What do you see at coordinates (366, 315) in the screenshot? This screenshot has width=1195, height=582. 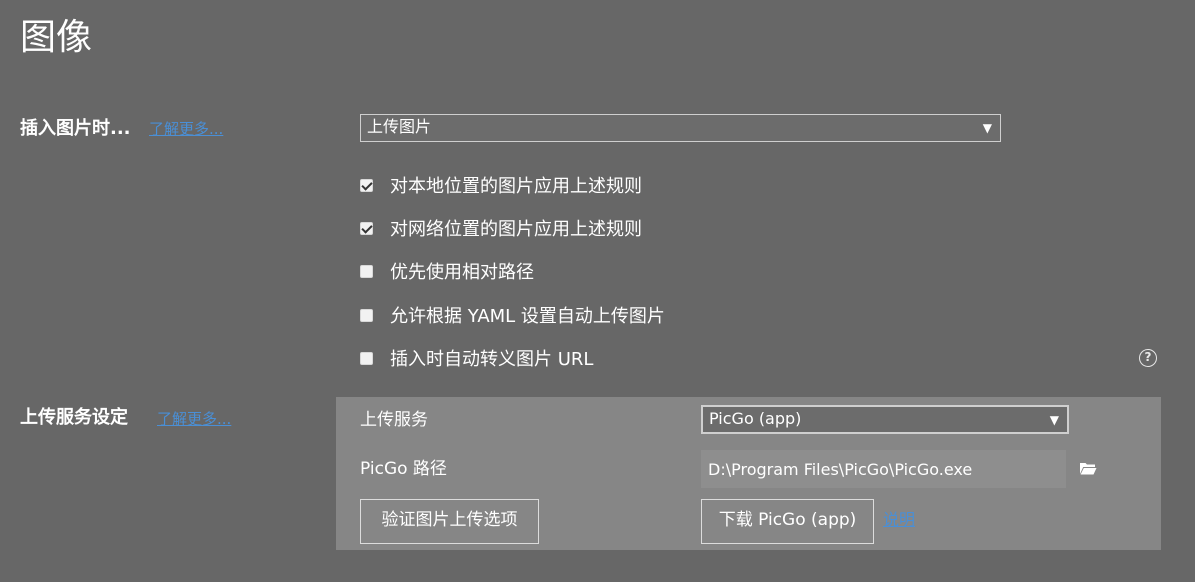 I see `option-yaml-upload-checkbox` at bounding box center [366, 315].